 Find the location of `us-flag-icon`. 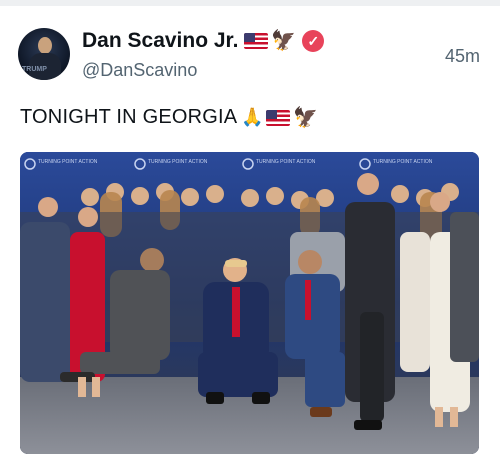

us-flag-icon is located at coordinates (256, 41).